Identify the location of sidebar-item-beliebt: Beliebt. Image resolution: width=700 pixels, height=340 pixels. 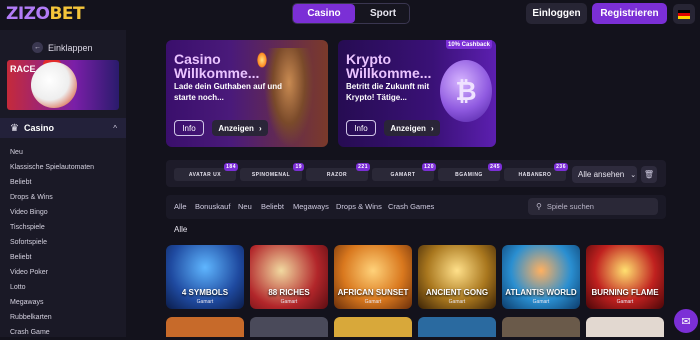
(65, 182).